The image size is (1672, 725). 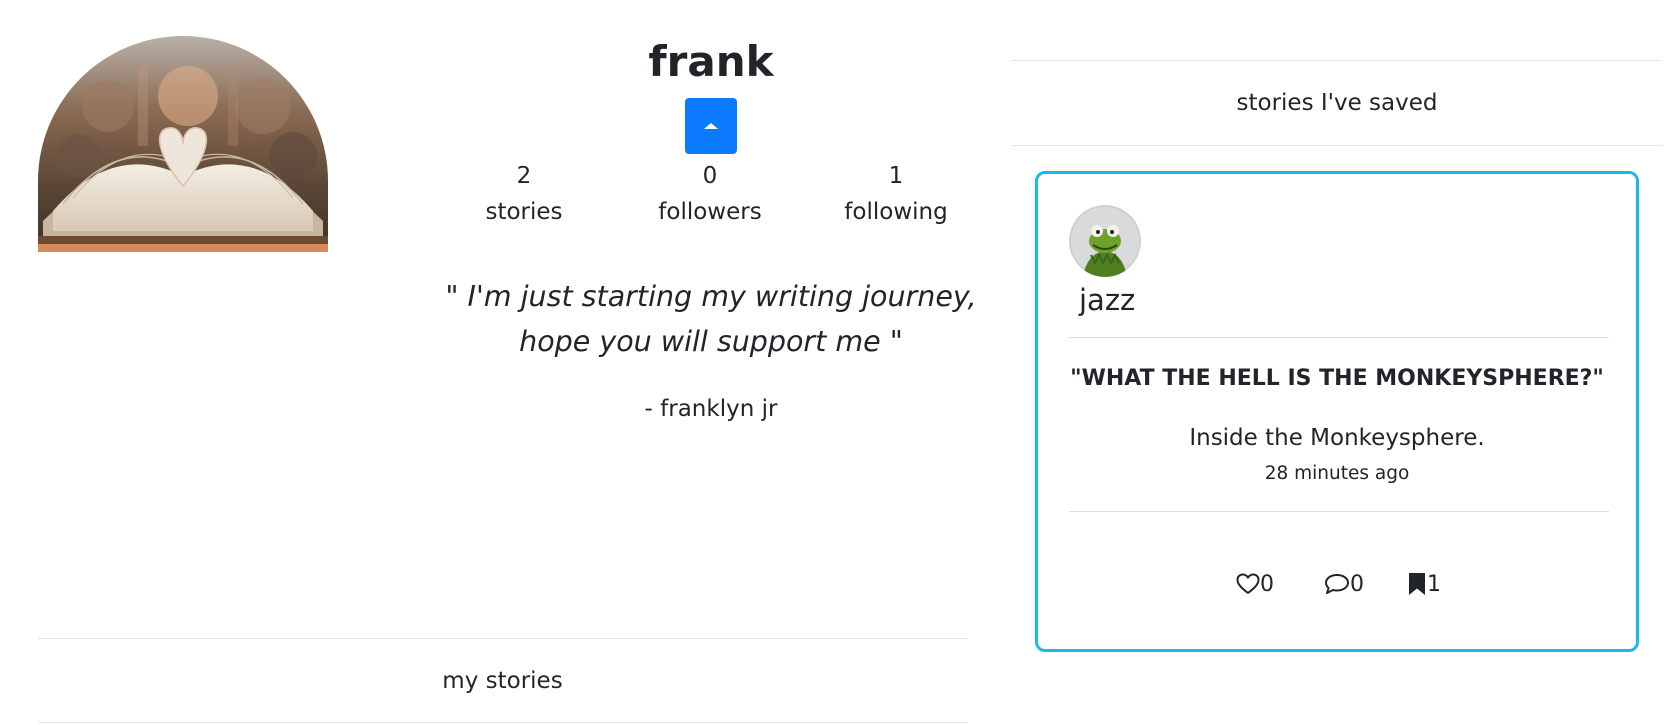 What do you see at coordinates (524, 212) in the screenshot?
I see `stat-stories-label: stories` at bounding box center [524, 212].